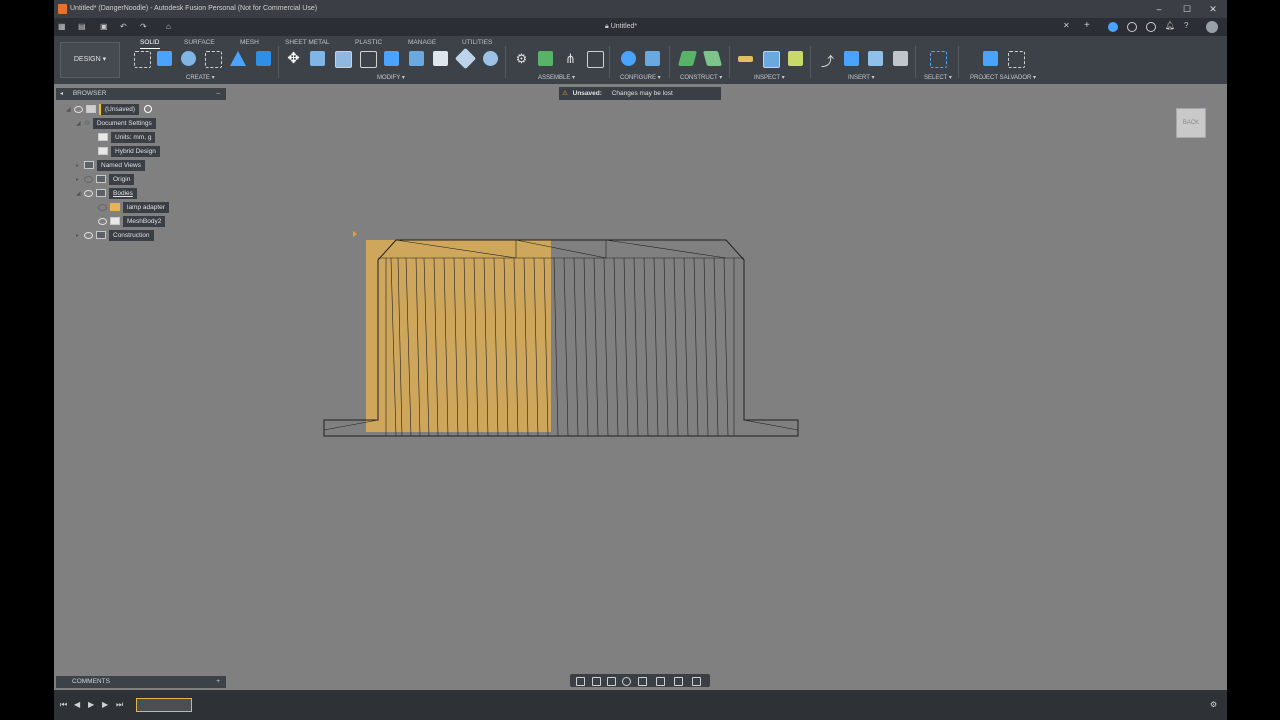  I want to click on insert-canvas-icon, so click(875, 58).